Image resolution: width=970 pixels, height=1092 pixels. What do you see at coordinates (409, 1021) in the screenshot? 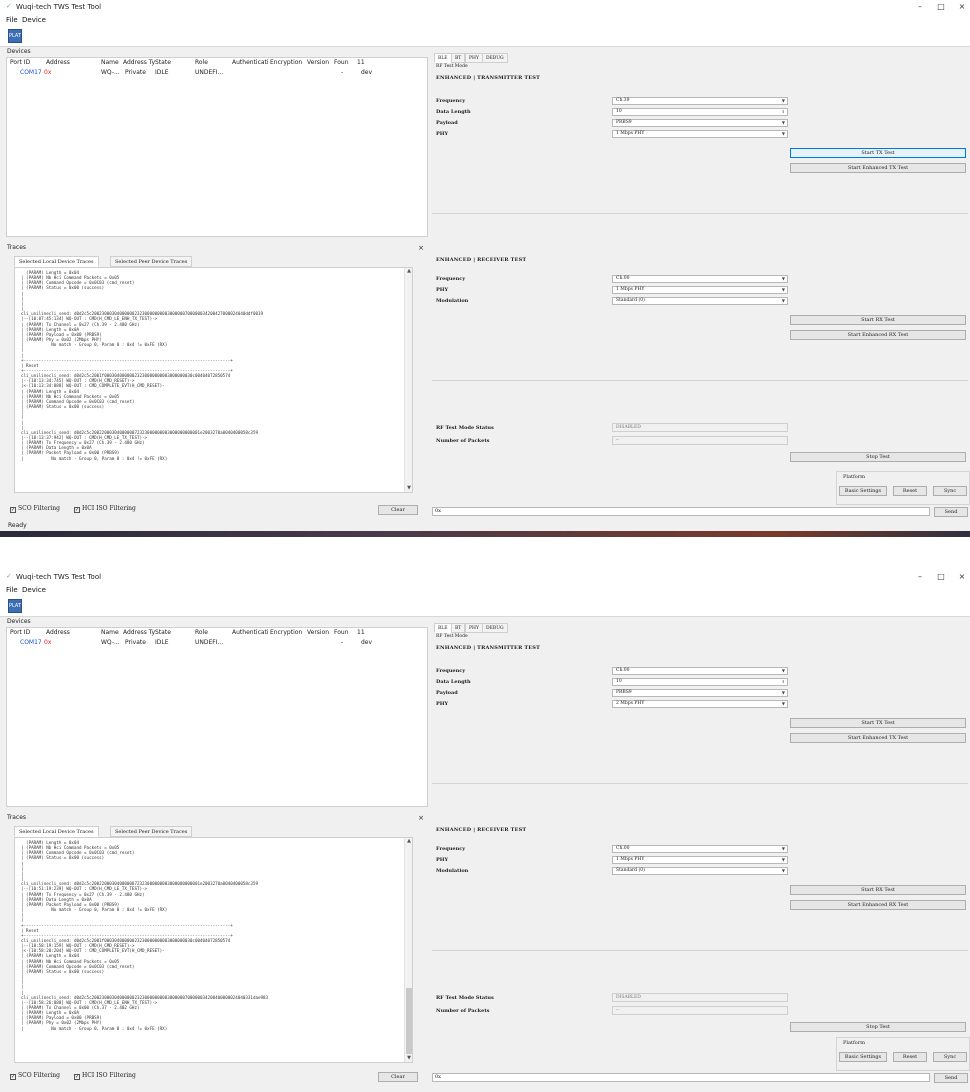
I see `scroll-thumb` at bounding box center [409, 1021].